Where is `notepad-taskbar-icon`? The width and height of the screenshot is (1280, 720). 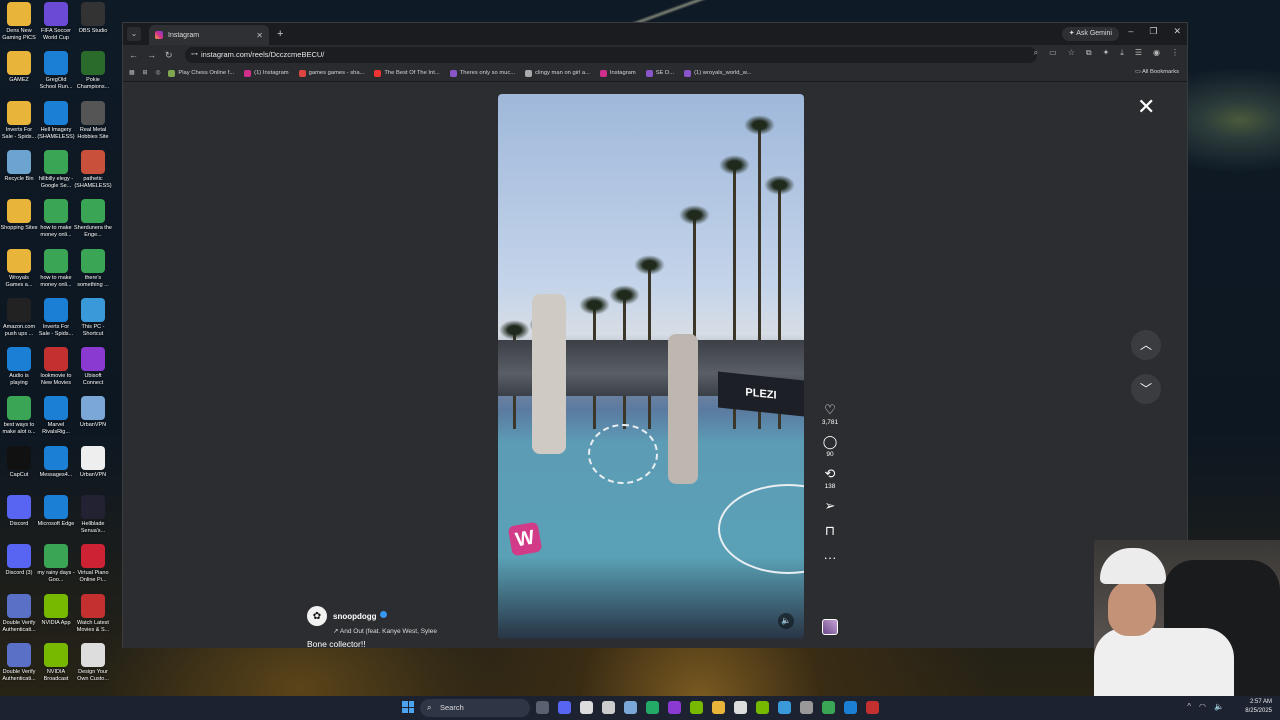 notepad-taskbar-icon is located at coordinates (740, 707).